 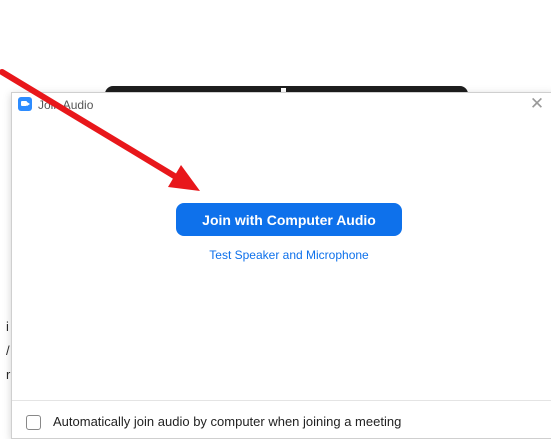 What do you see at coordinates (66, 105) in the screenshot?
I see `dialog-title: Join Audio` at bounding box center [66, 105].